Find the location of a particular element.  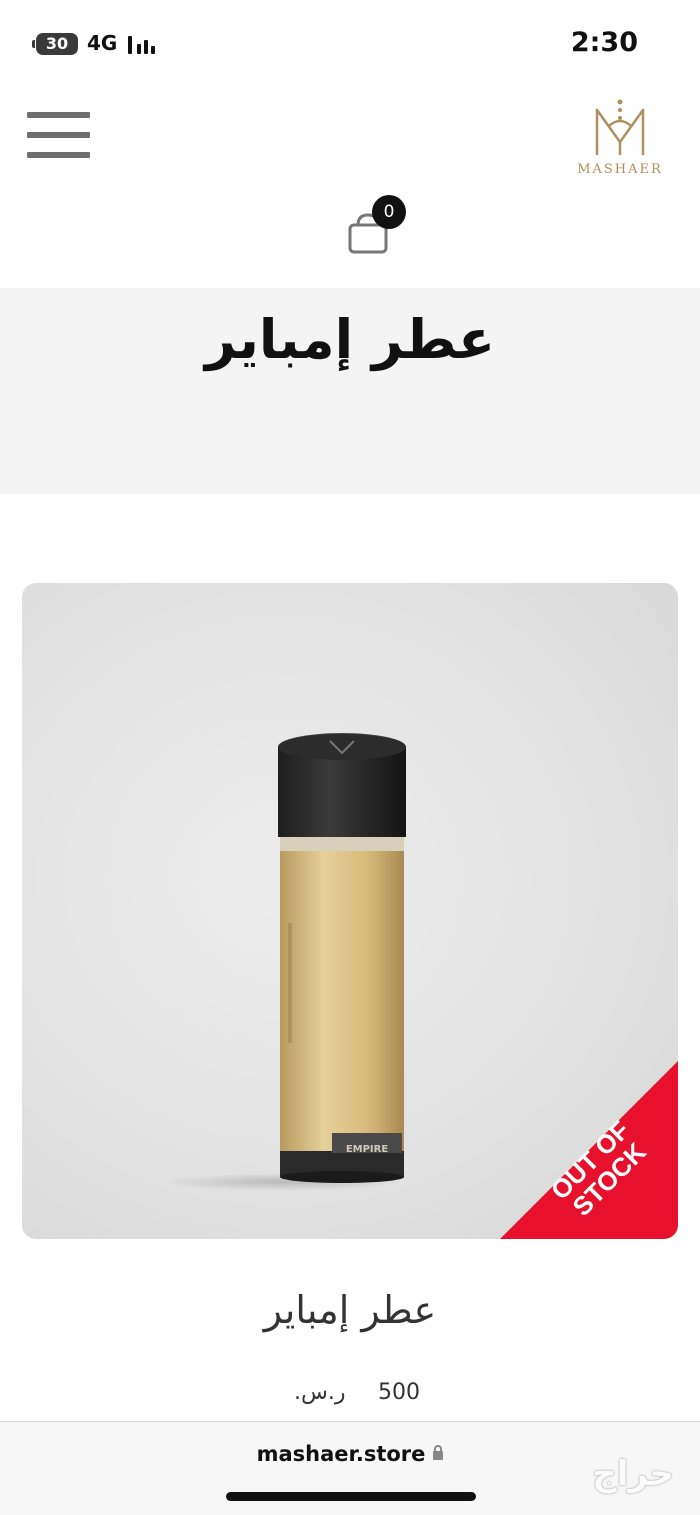

product-name: عطر إمباير is located at coordinates (350, 1310).